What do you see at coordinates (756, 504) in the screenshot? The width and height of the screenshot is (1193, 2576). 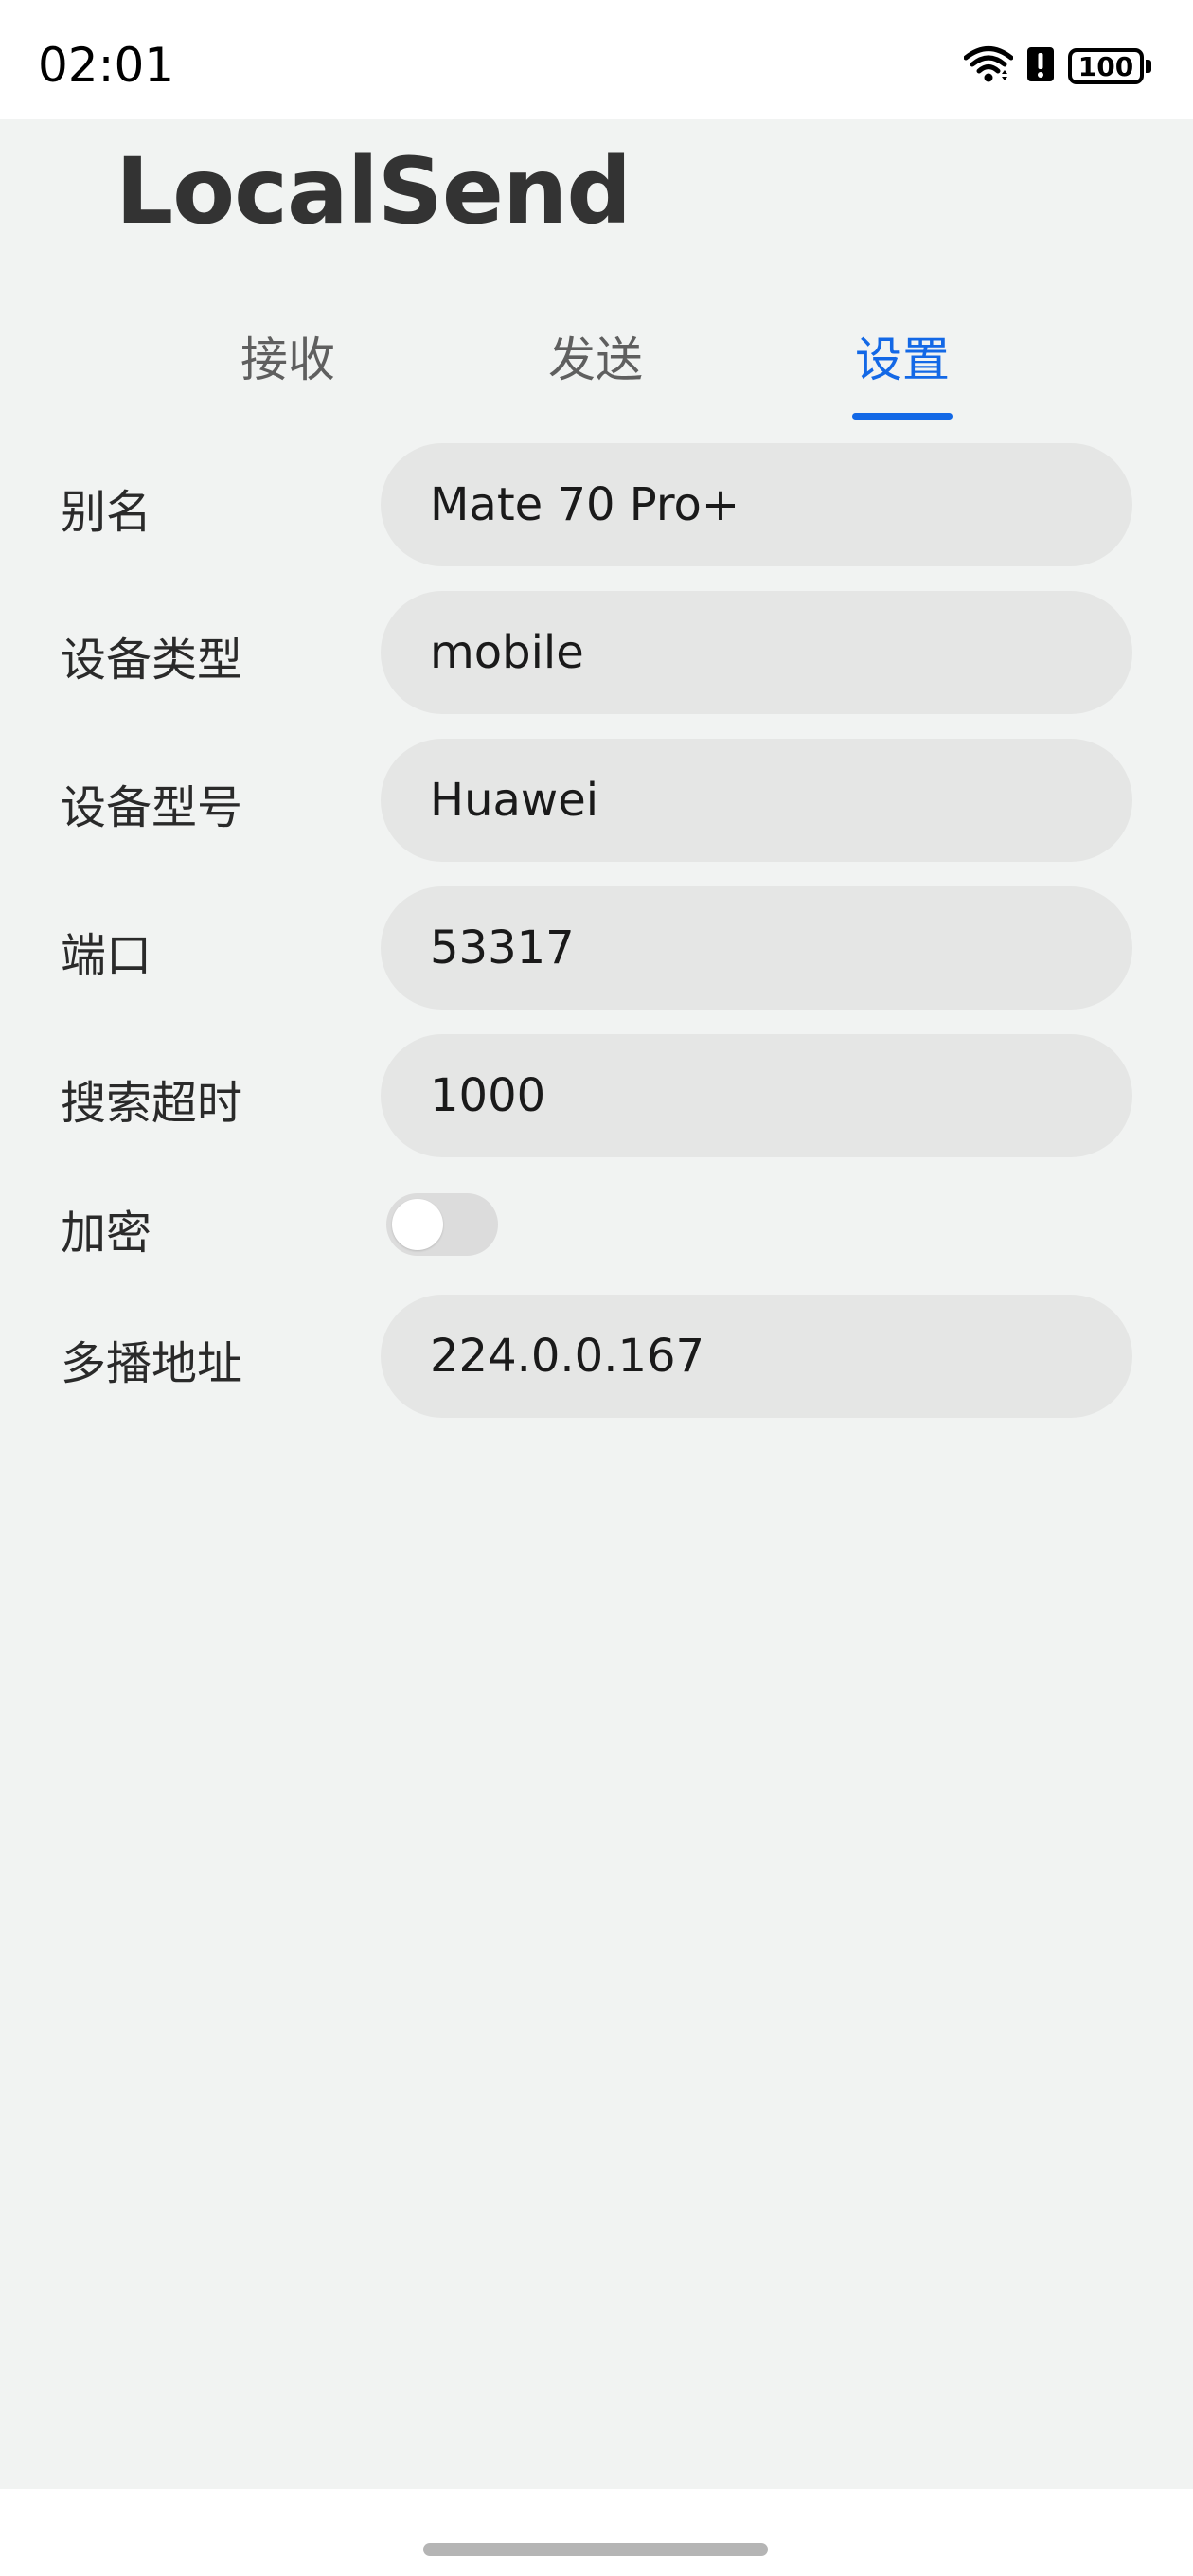 I see `alias-field: Mate 70 Pro+` at bounding box center [756, 504].